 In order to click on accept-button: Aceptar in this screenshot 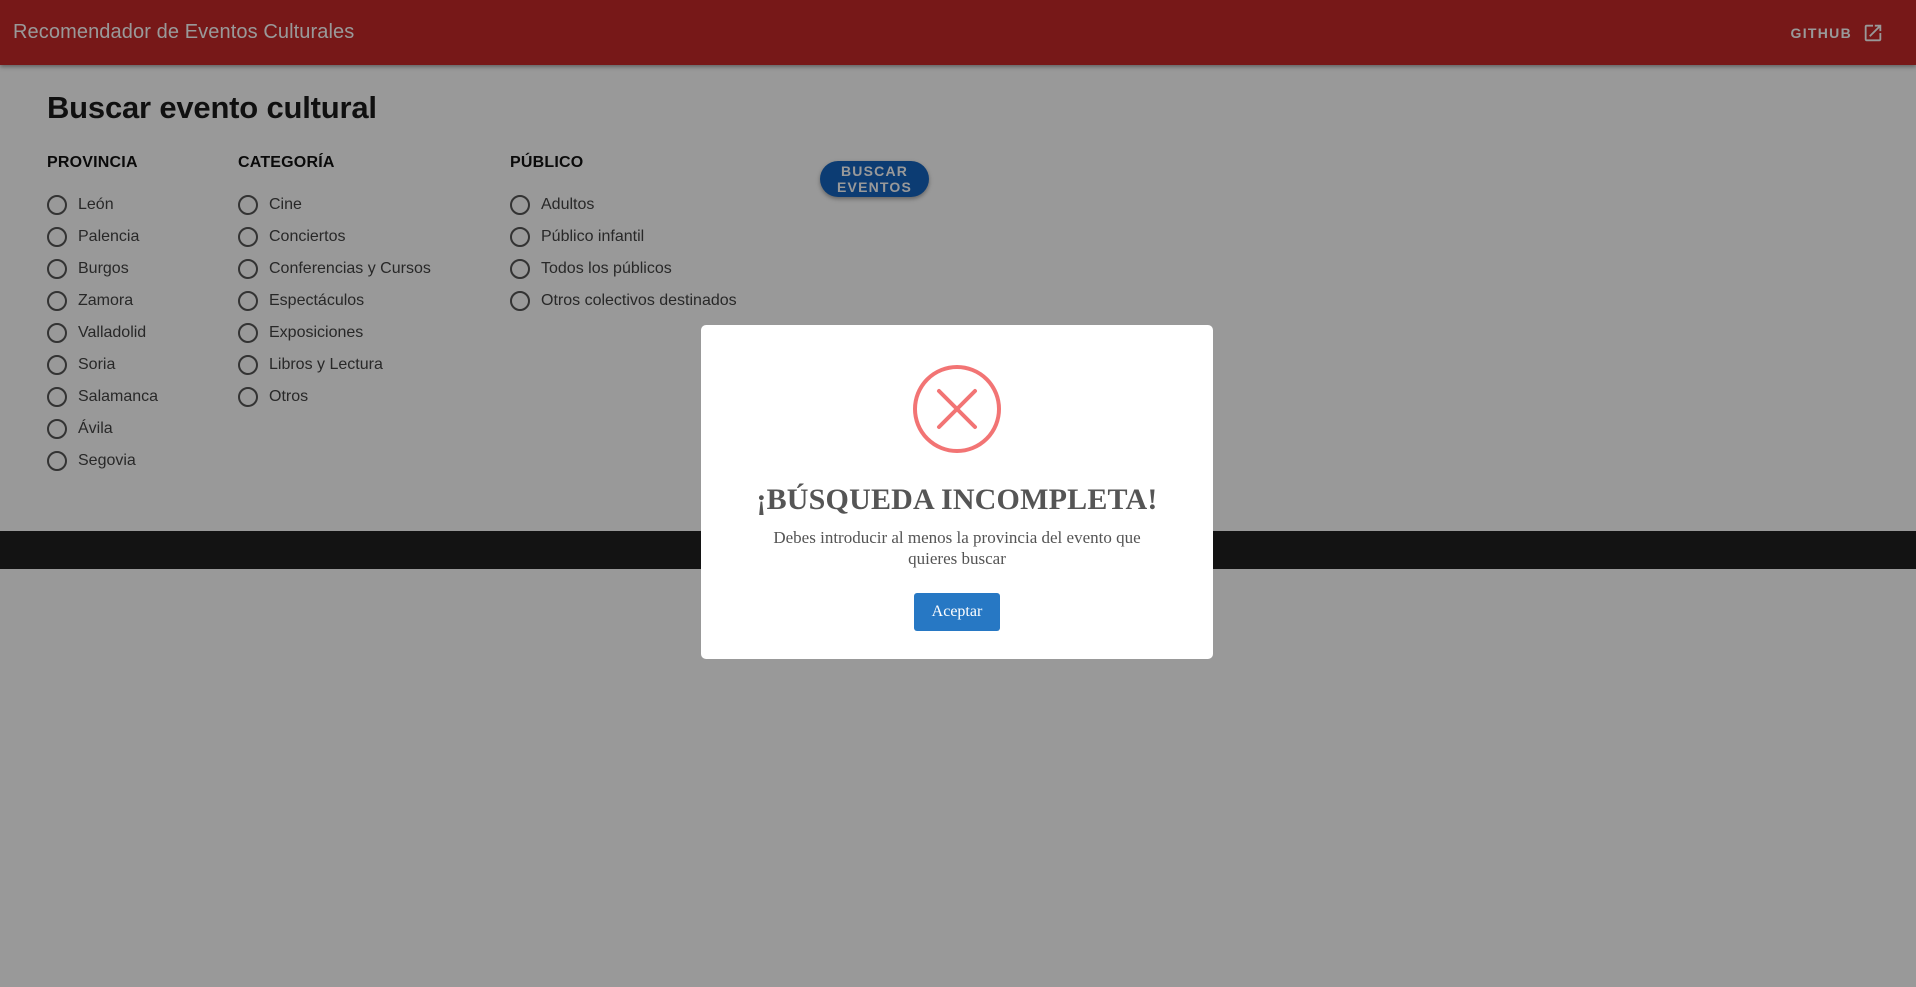, I will do `click(957, 612)`.